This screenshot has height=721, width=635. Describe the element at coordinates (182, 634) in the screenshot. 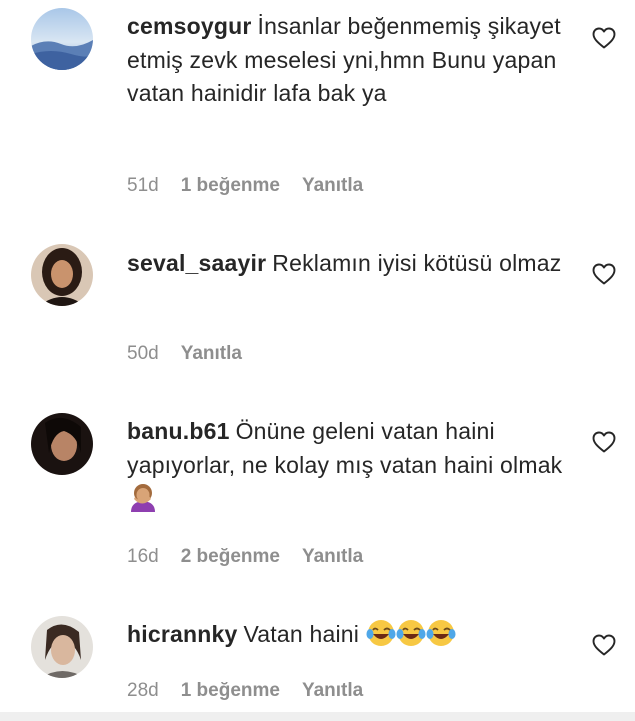

I see `comment-username: hicrannky` at that location.